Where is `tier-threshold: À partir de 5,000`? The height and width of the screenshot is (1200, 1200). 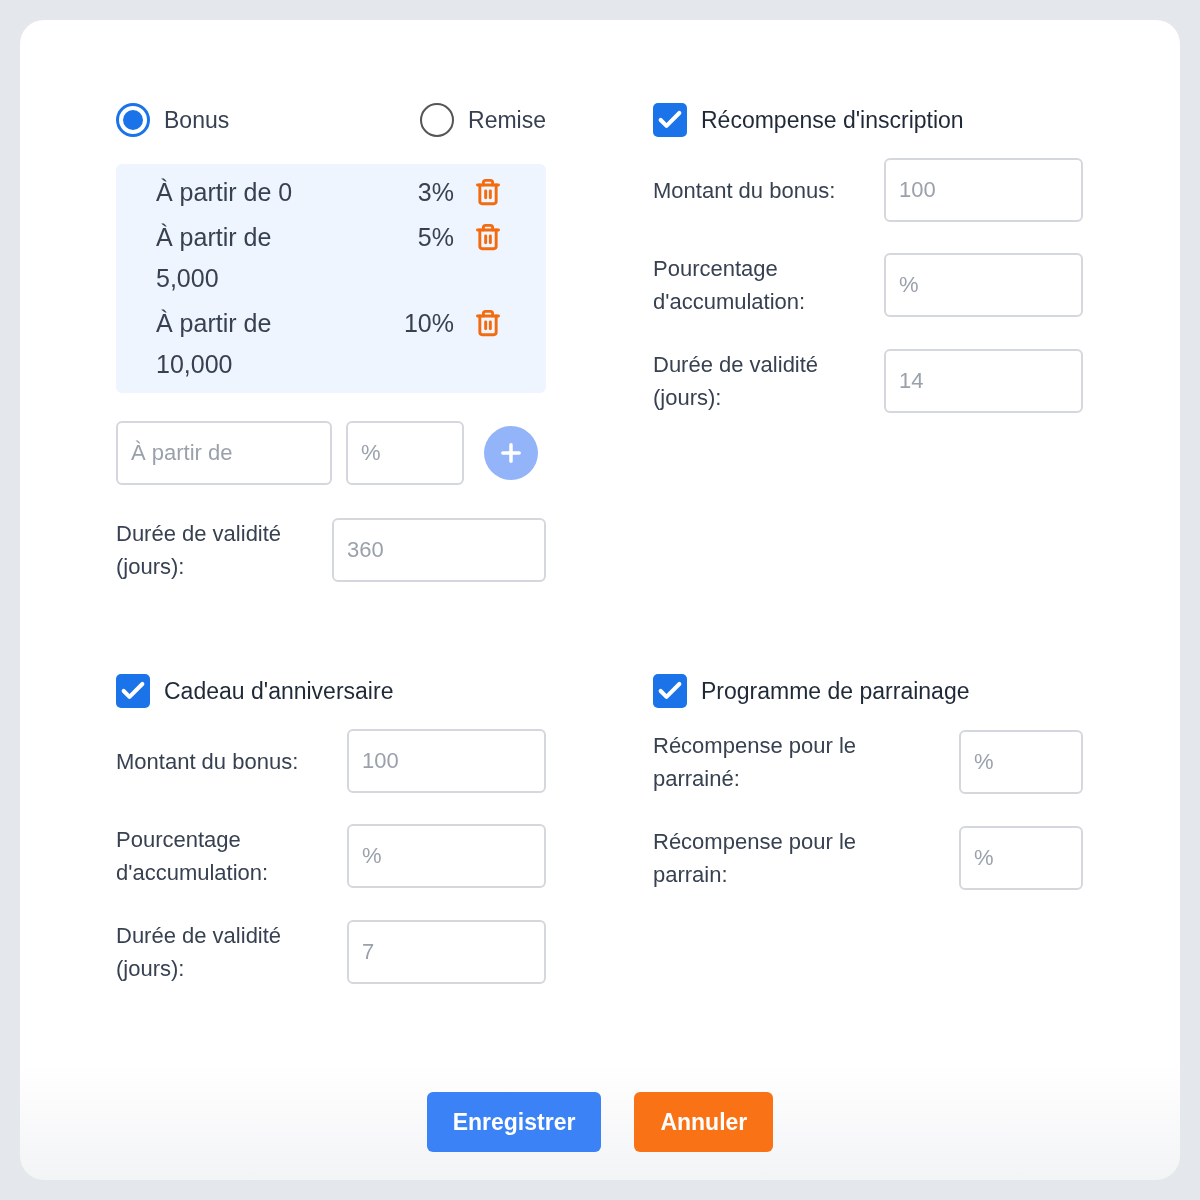
tier-threshold: À partir de 5,000 is located at coordinates (214, 258).